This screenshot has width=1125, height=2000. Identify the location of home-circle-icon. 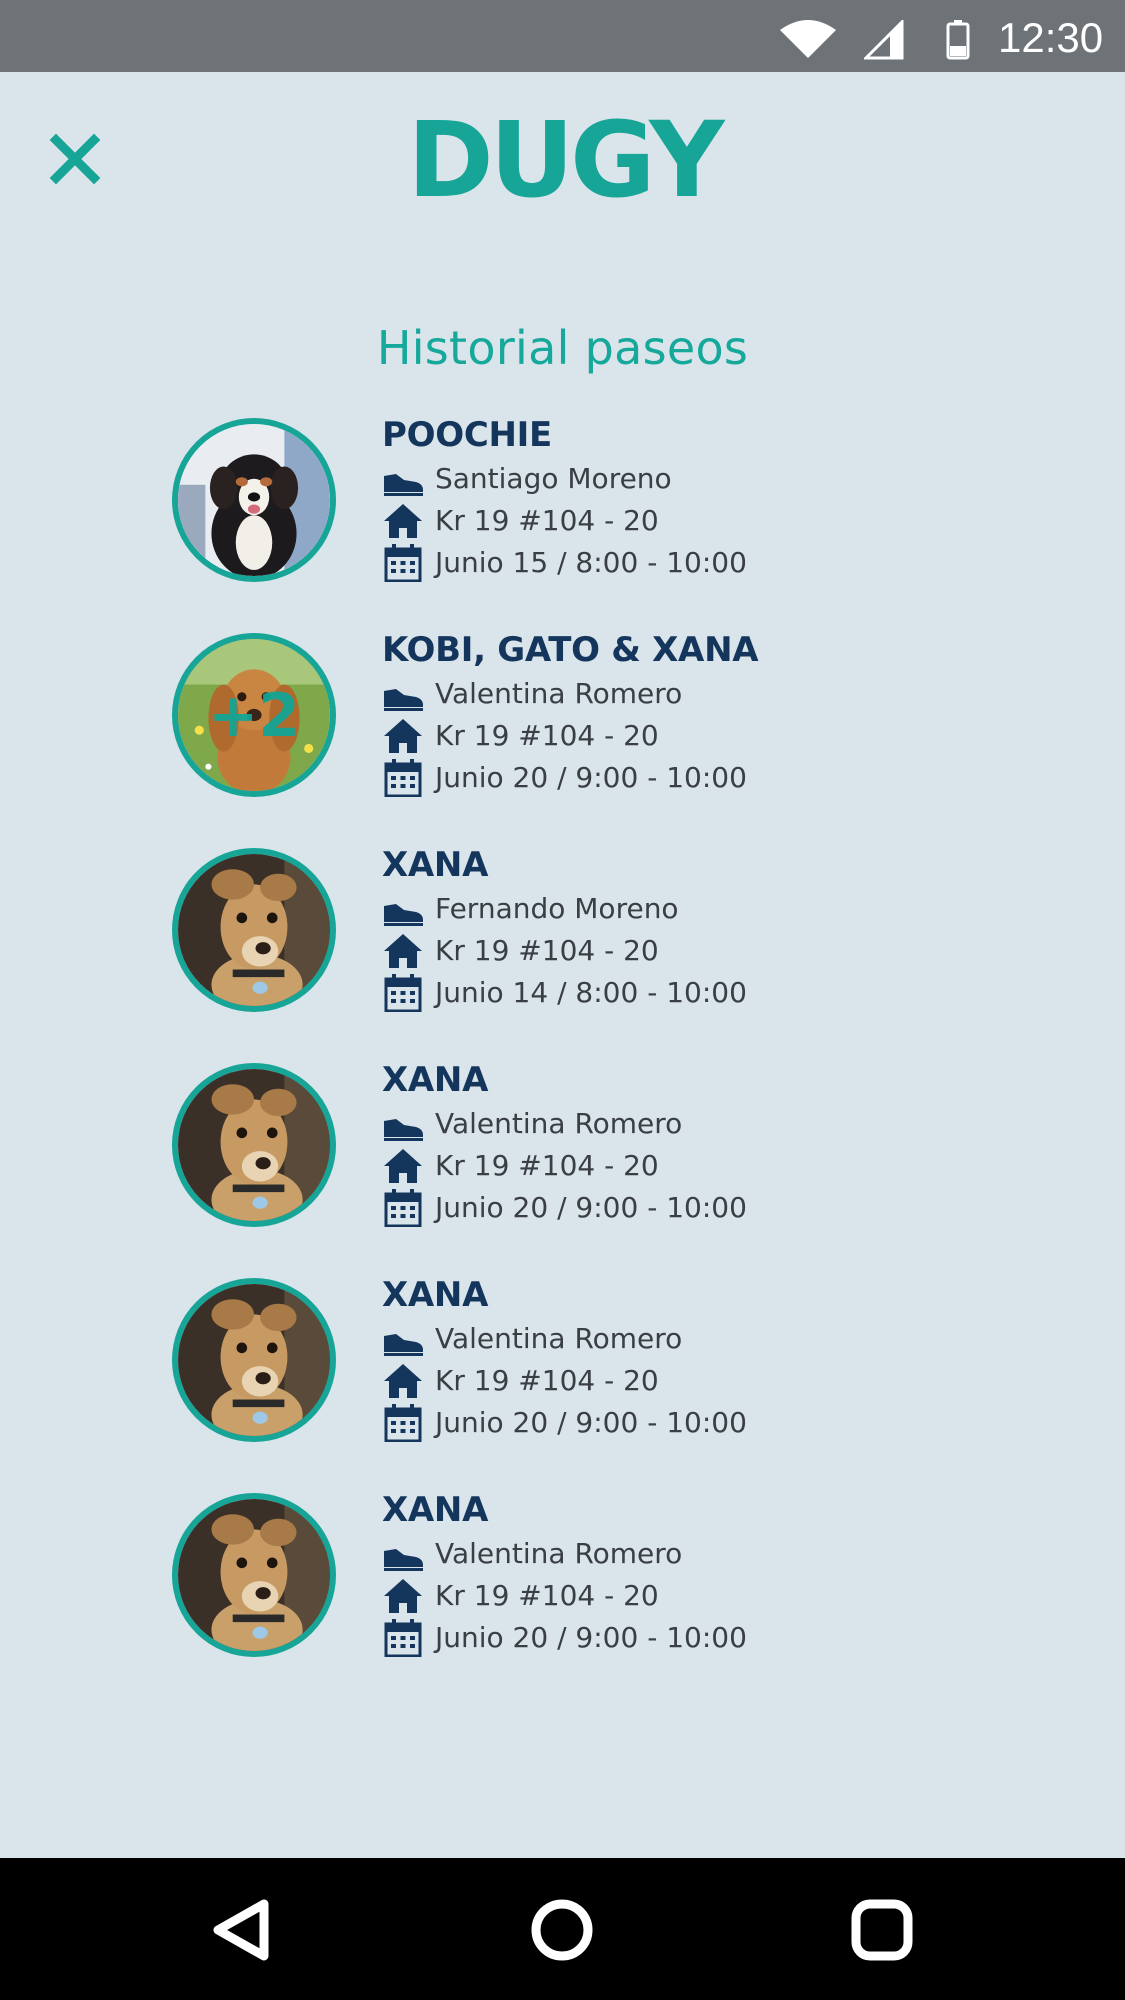
(562, 1930).